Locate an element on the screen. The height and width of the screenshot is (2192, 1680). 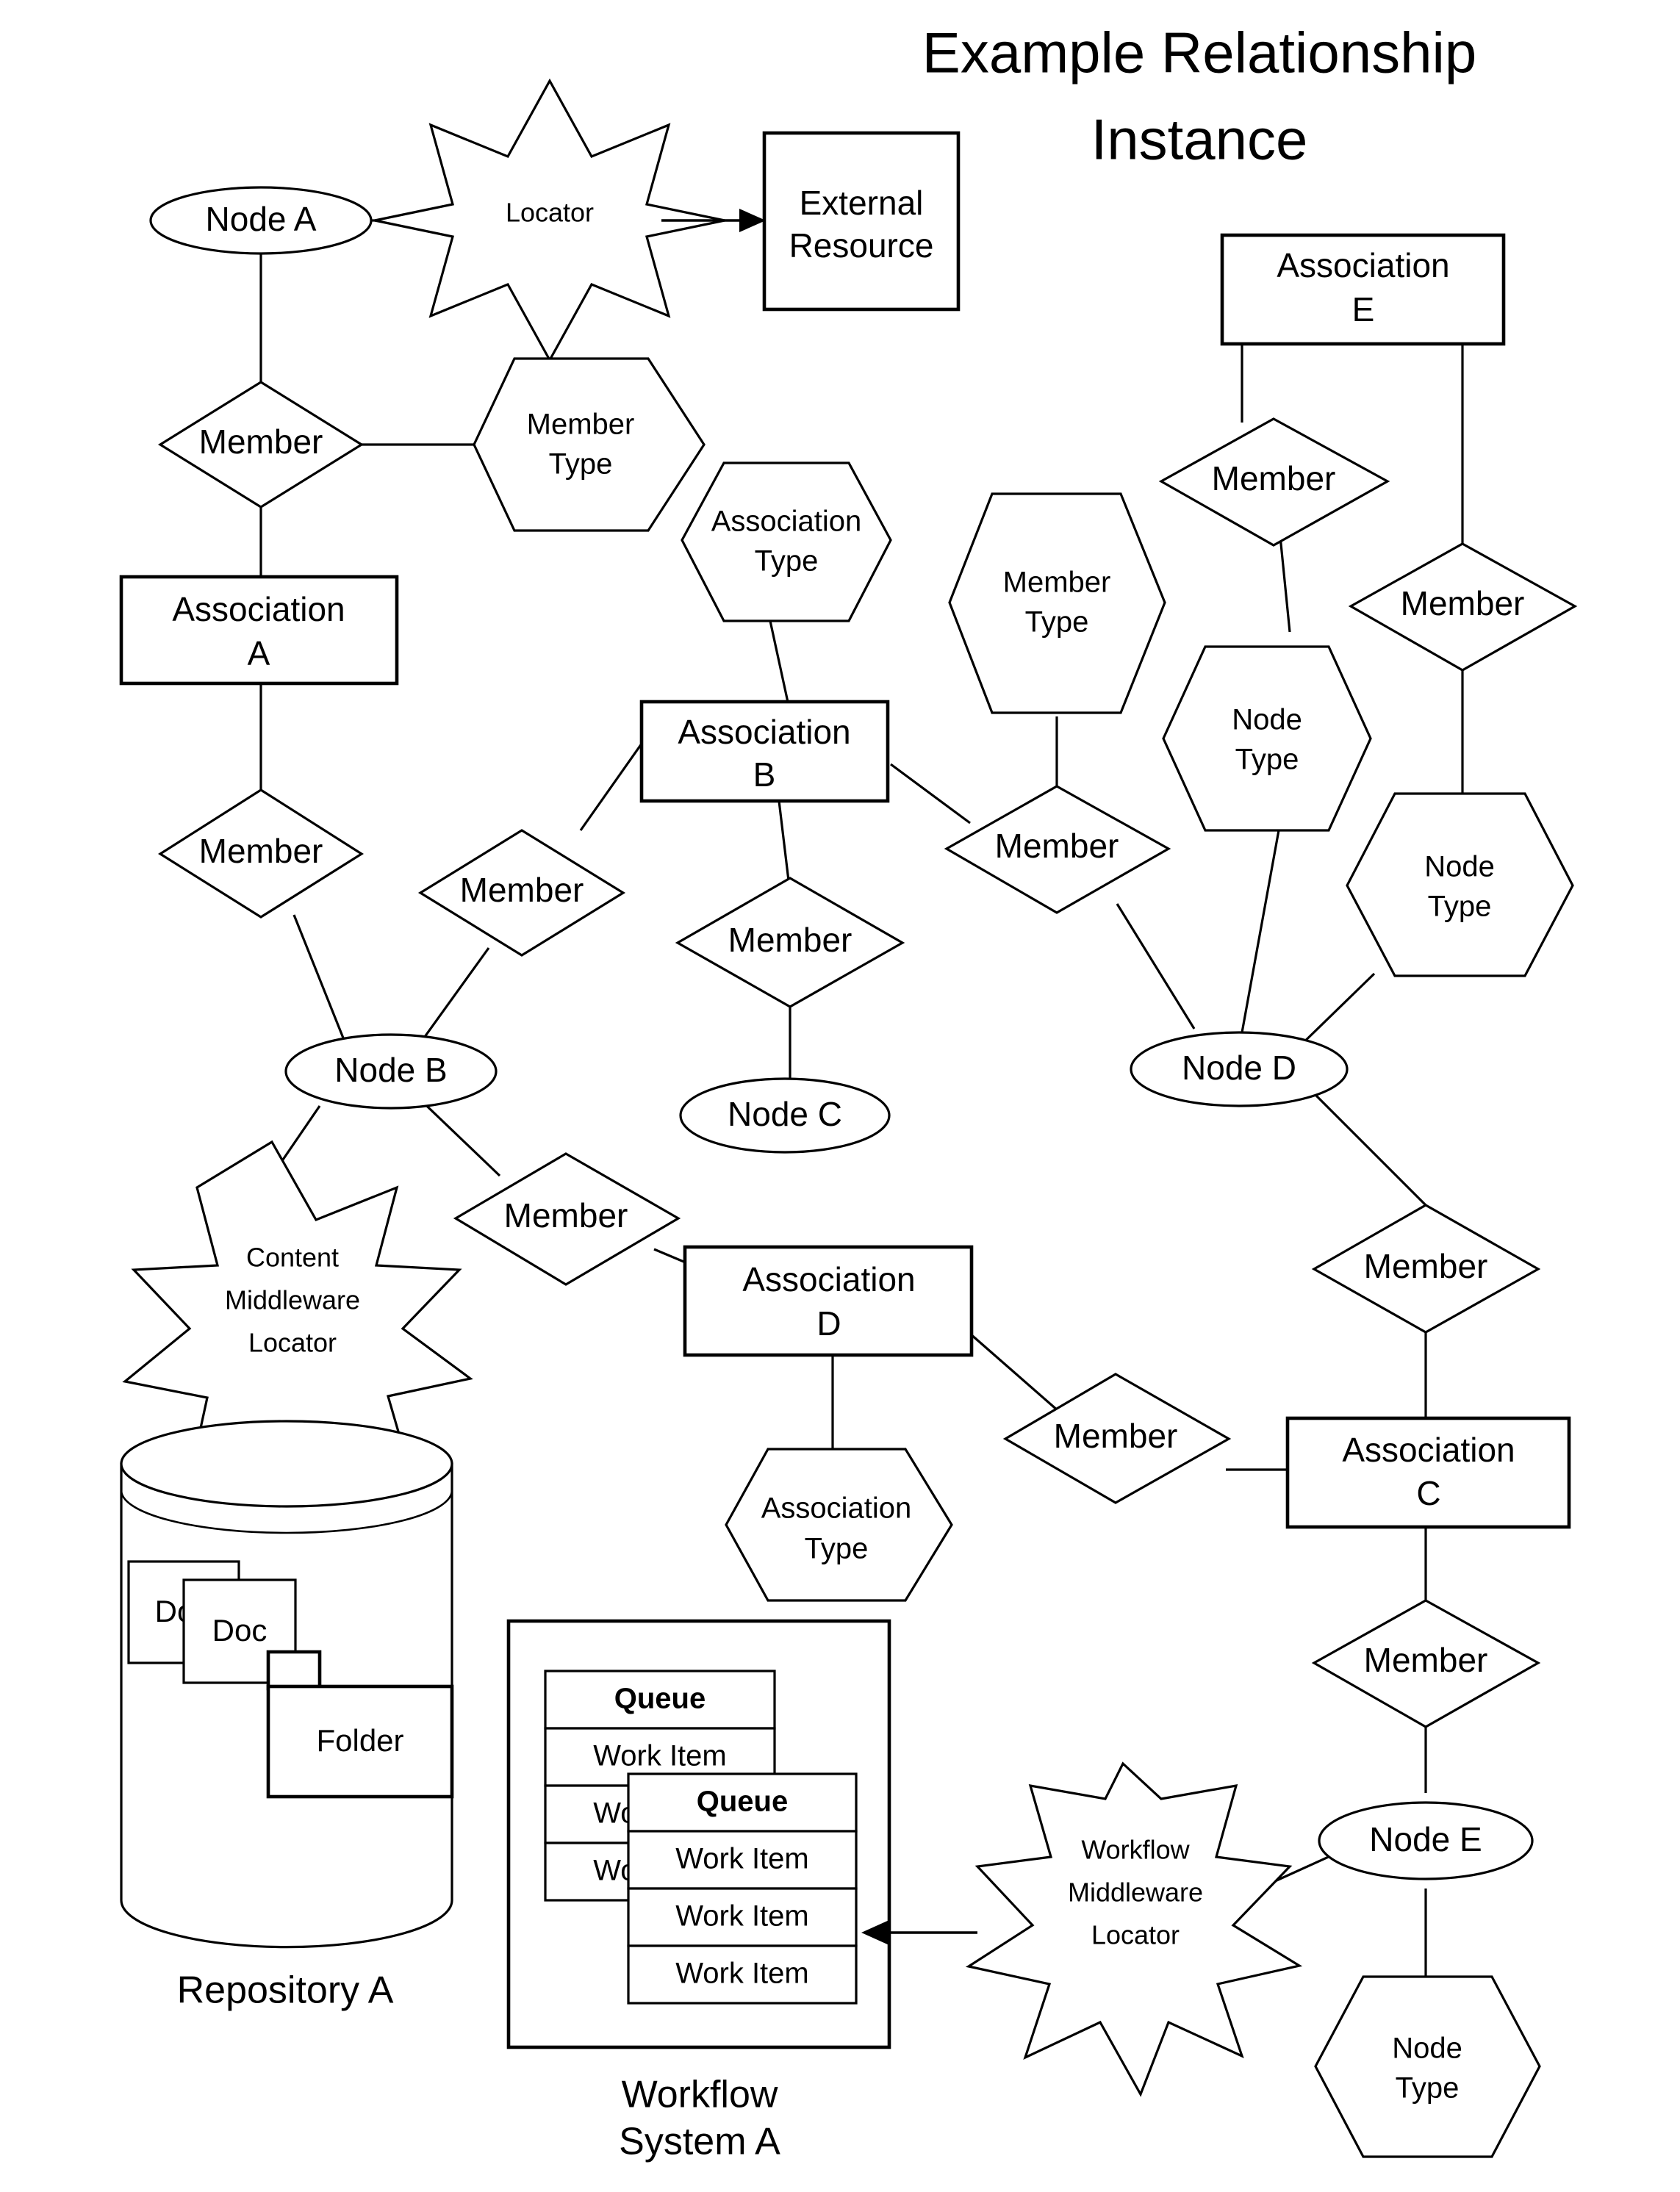
association-c-line-1: Association is located at coordinates (1428, 1450).